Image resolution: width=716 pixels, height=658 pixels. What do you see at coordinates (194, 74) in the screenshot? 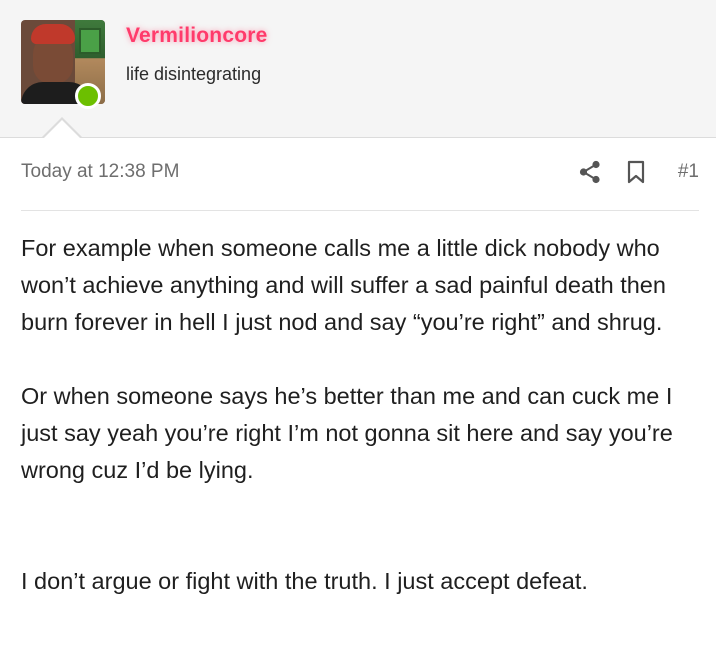
I see `user-title: life disintegrating` at bounding box center [194, 74].